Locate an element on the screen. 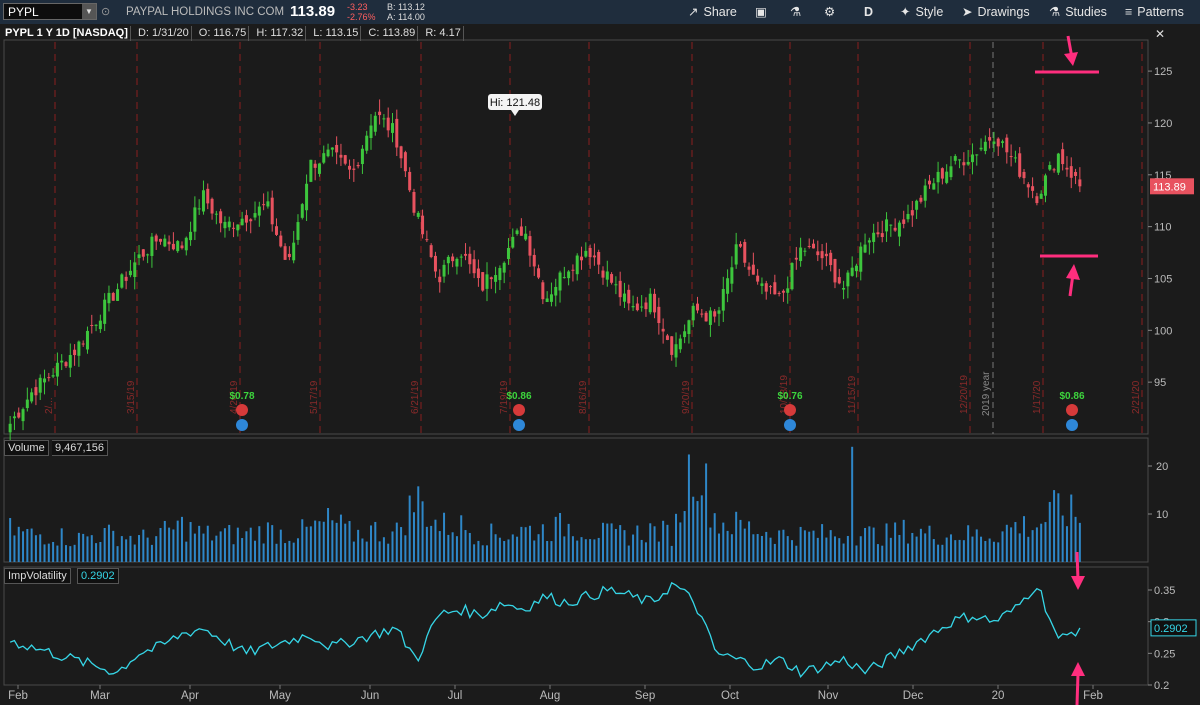 Image resolution: width=1200 pixels, height=705 pixels. x-tick-label: Sep is located at coordinates (645, 696).